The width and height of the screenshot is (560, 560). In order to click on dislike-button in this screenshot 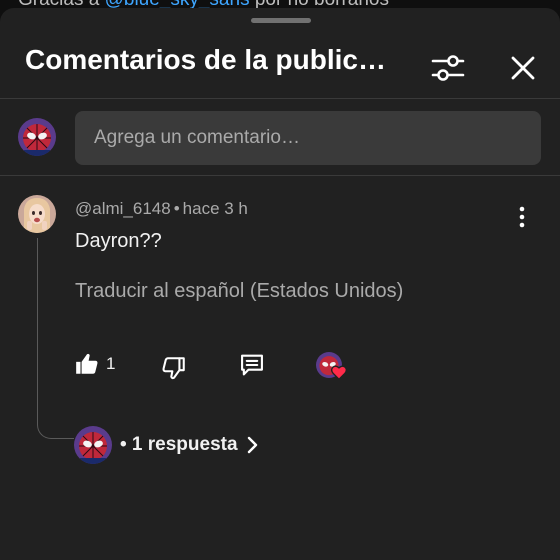, I will do `click(174, 368)`.